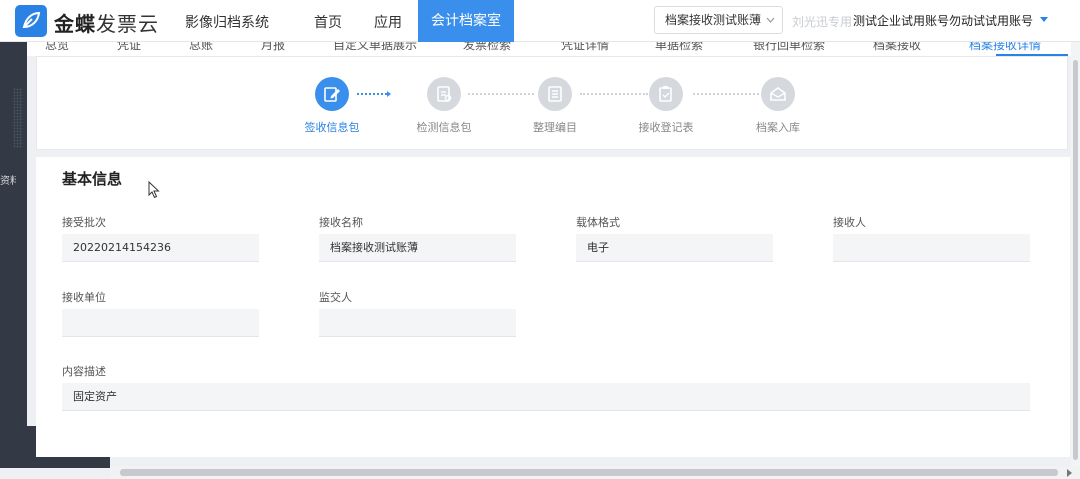  What do you see at coordinates (328, 22) in the screenshot?
I see `nav-home: 首页` at bounding box center [328, 22].